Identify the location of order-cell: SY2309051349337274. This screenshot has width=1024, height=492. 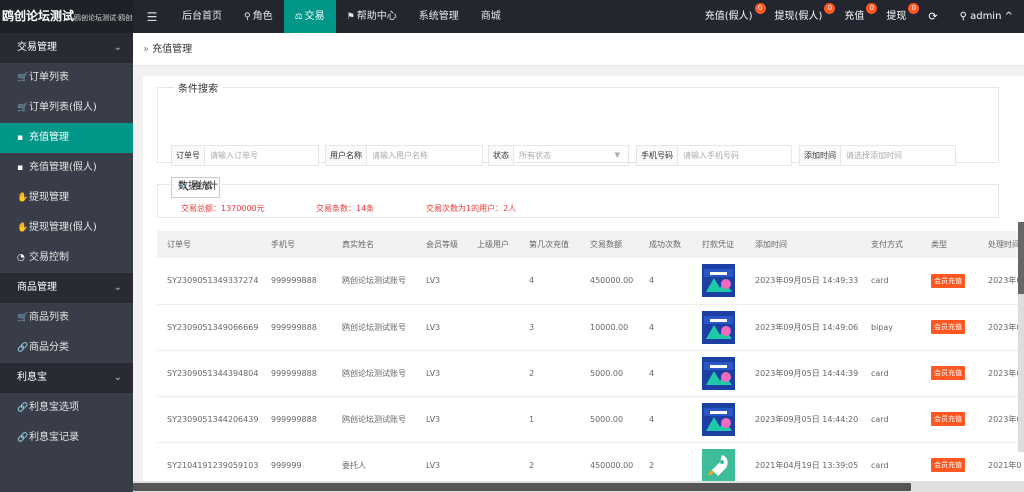
(209, 281).